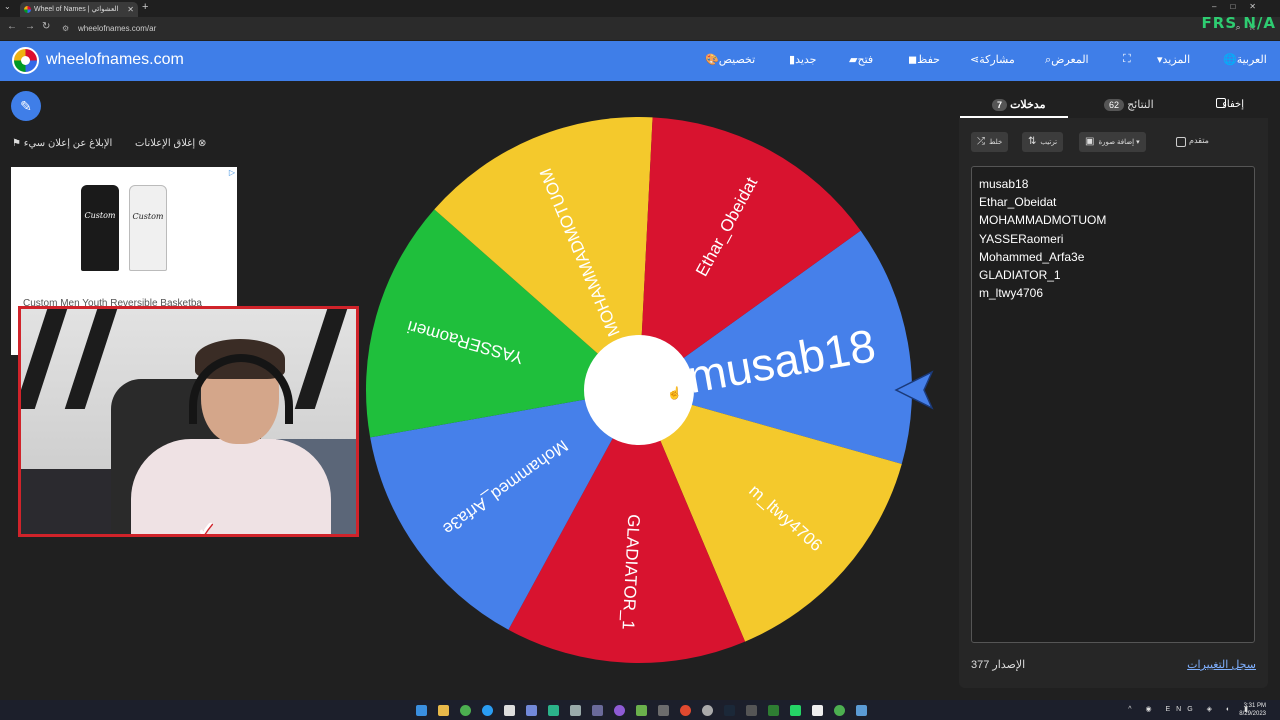 This screenshot has width=1280, height=720. I want to click on new-label: جديد, so click(806, 60).